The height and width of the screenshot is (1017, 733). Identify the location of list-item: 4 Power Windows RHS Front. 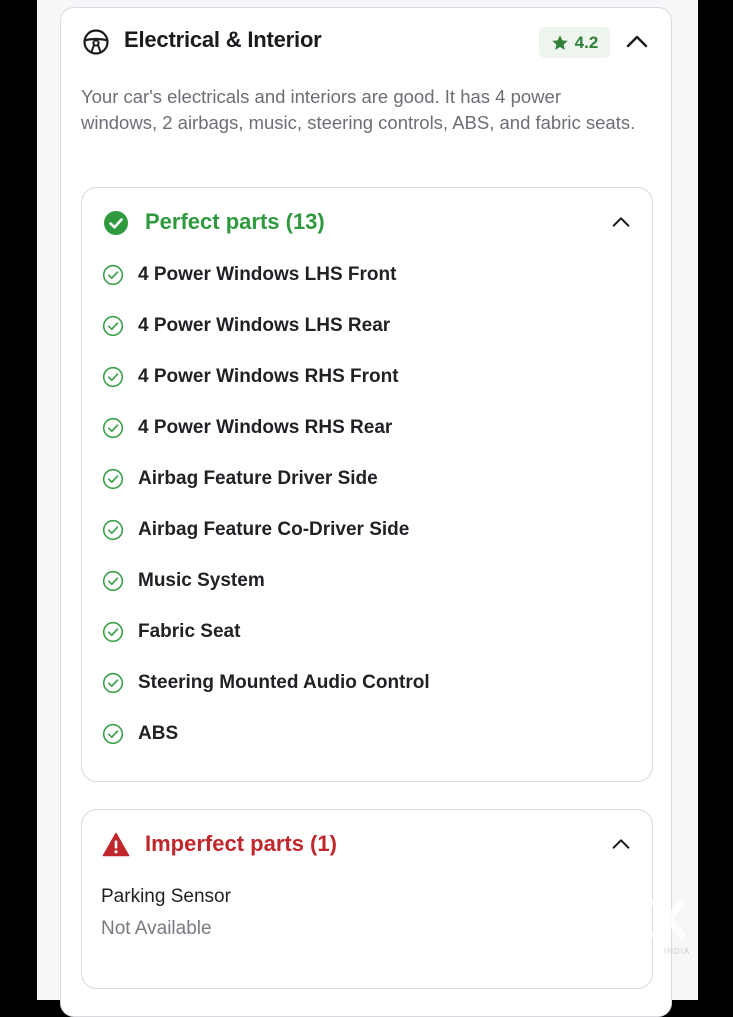
(250, 377).